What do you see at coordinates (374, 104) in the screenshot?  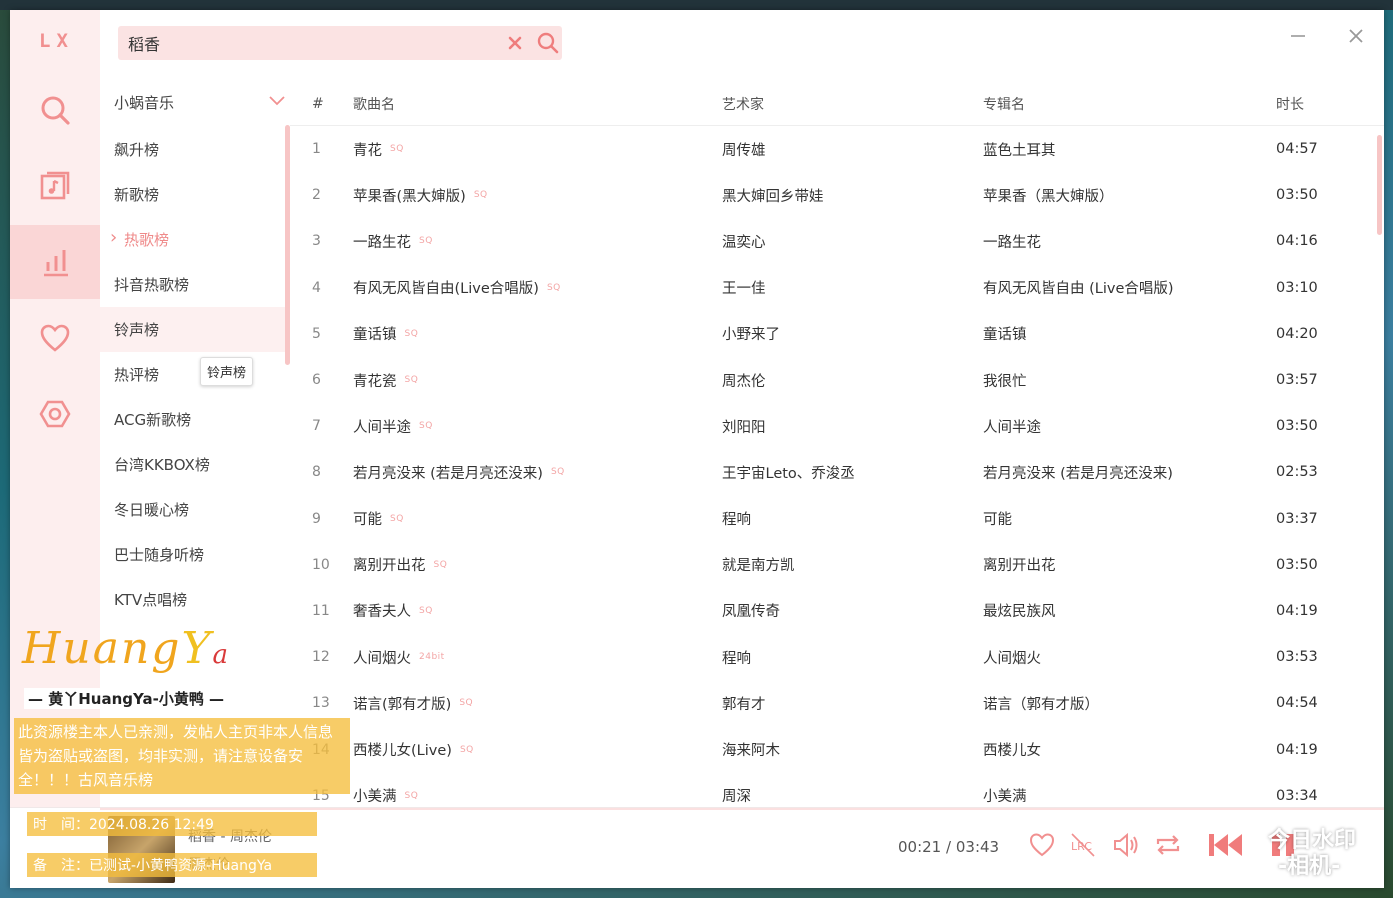 I see `header-song-name: 歌曲名` at bounding box center [374, 104].